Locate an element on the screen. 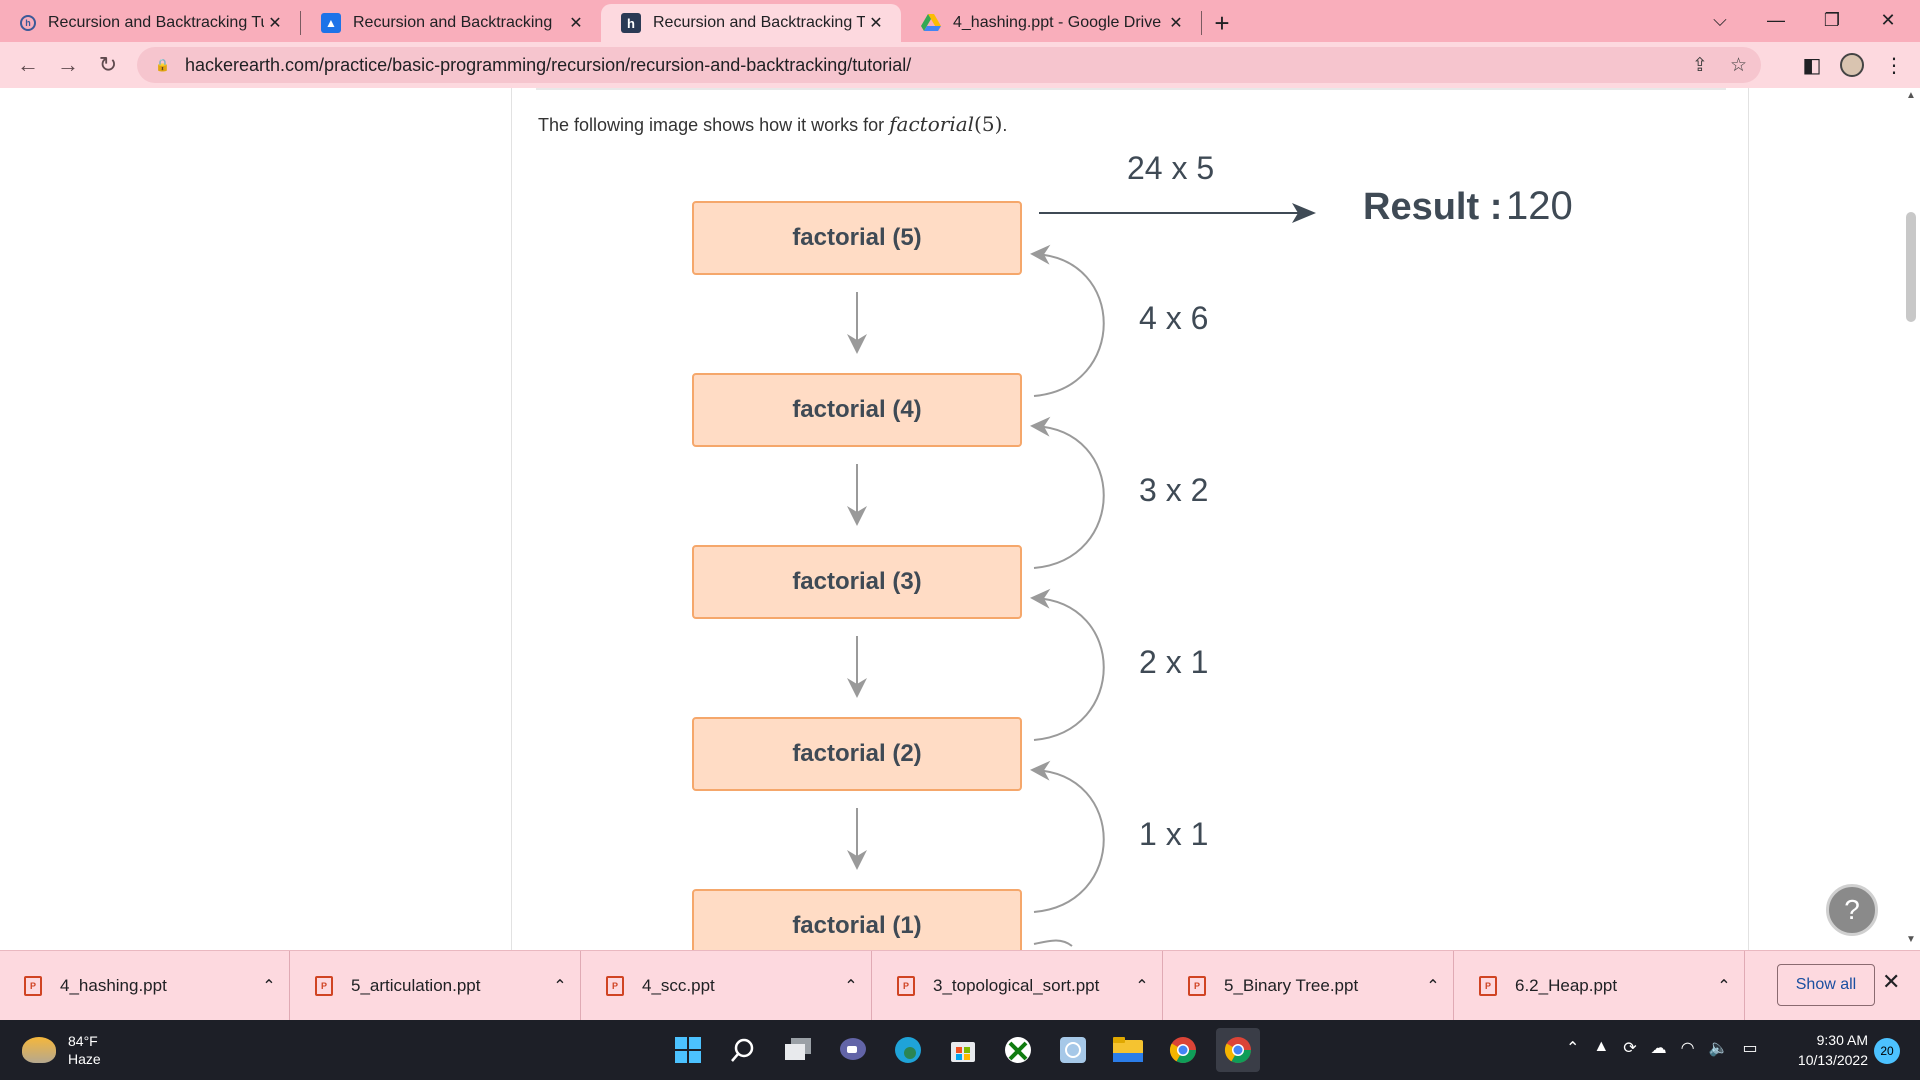  store-icon is located at coordinates (963, 1050).